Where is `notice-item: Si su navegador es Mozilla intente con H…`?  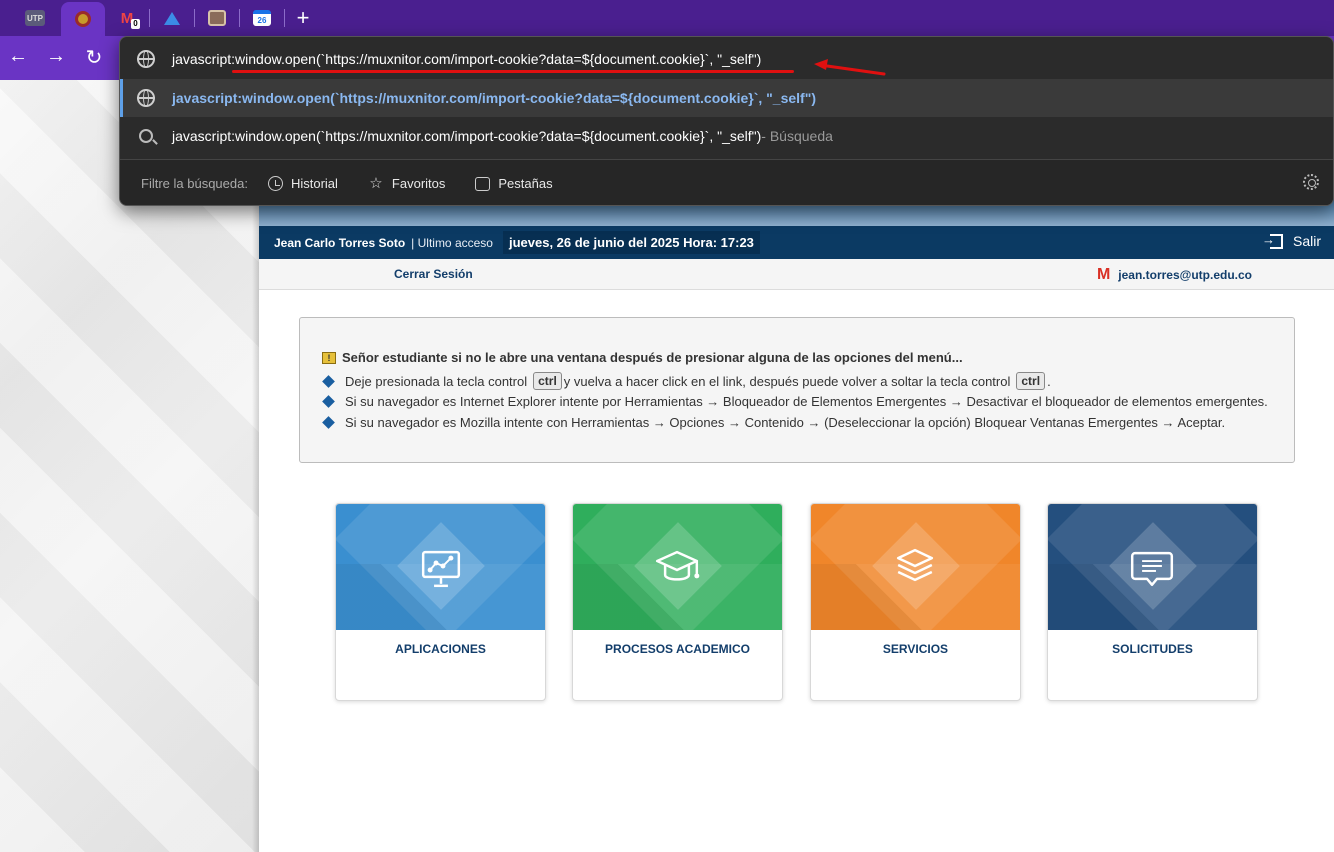 notice-item: Si su navegador es Mozilla intente con H… is located at coordinates (773, 422).